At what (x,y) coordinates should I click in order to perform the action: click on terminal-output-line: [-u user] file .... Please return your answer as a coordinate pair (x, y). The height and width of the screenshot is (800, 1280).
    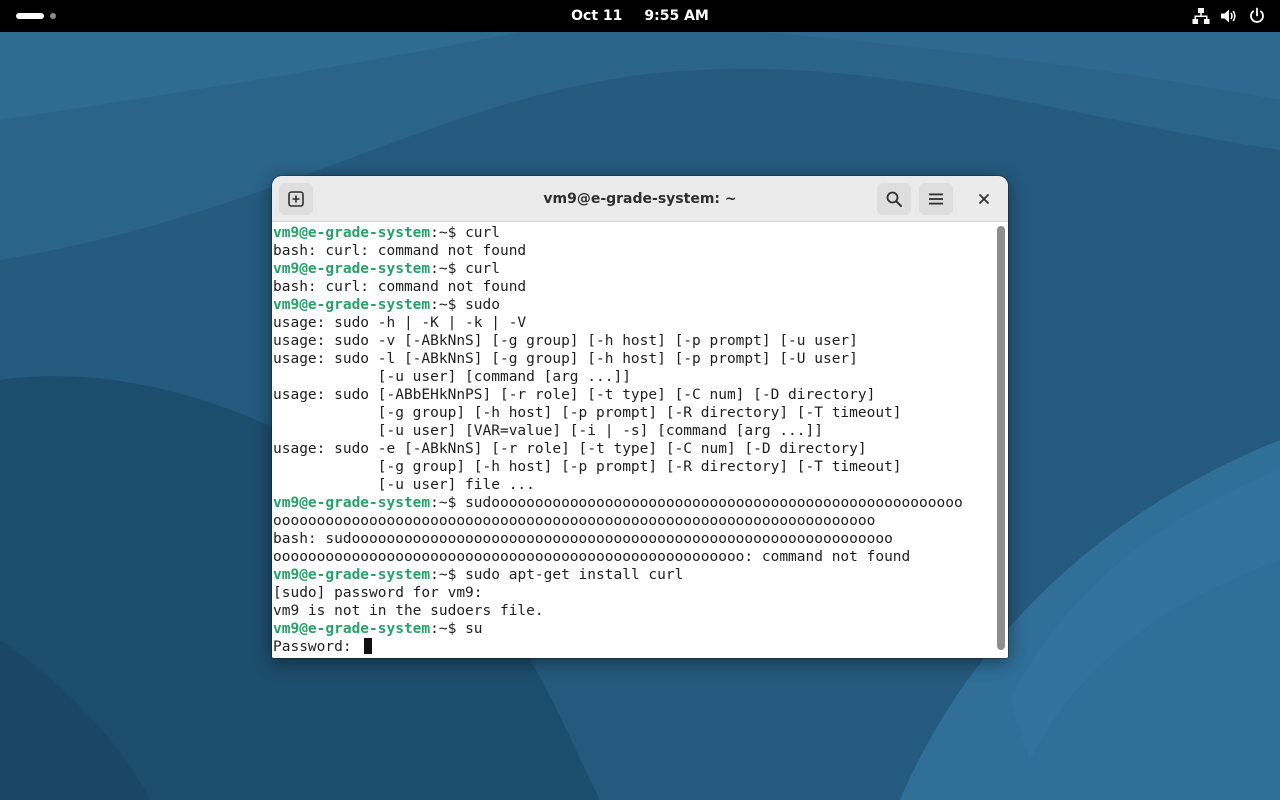
    Looking at the image, I should click on (404, 485).